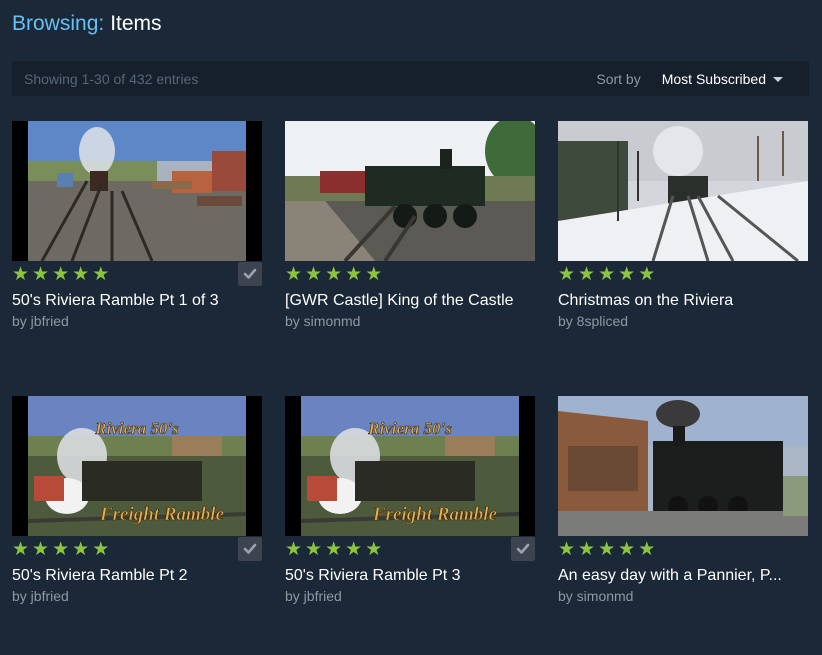 Image resolution: width=822 pixels, height=655 pixels. I want to click on sort-label: Sort by, so click(618, 78).